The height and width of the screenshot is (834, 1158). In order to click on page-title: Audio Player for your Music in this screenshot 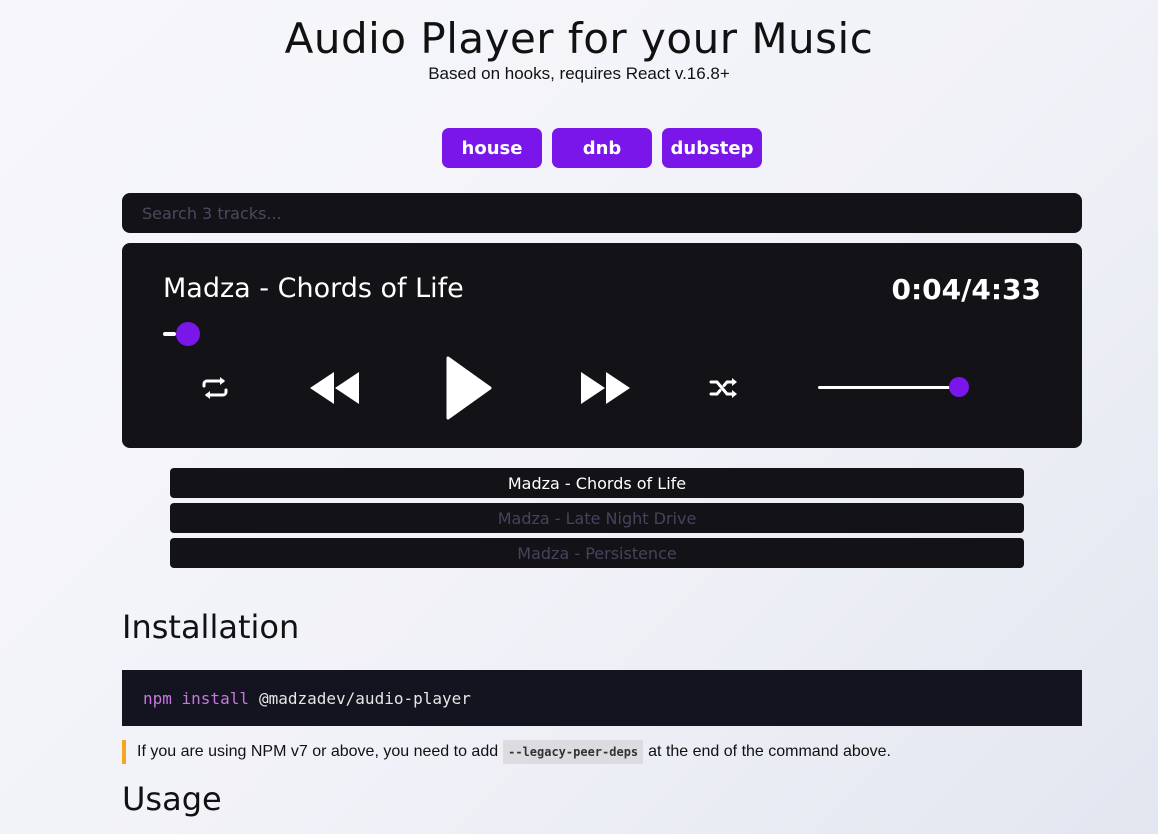, I will do `click(579, 38)`.